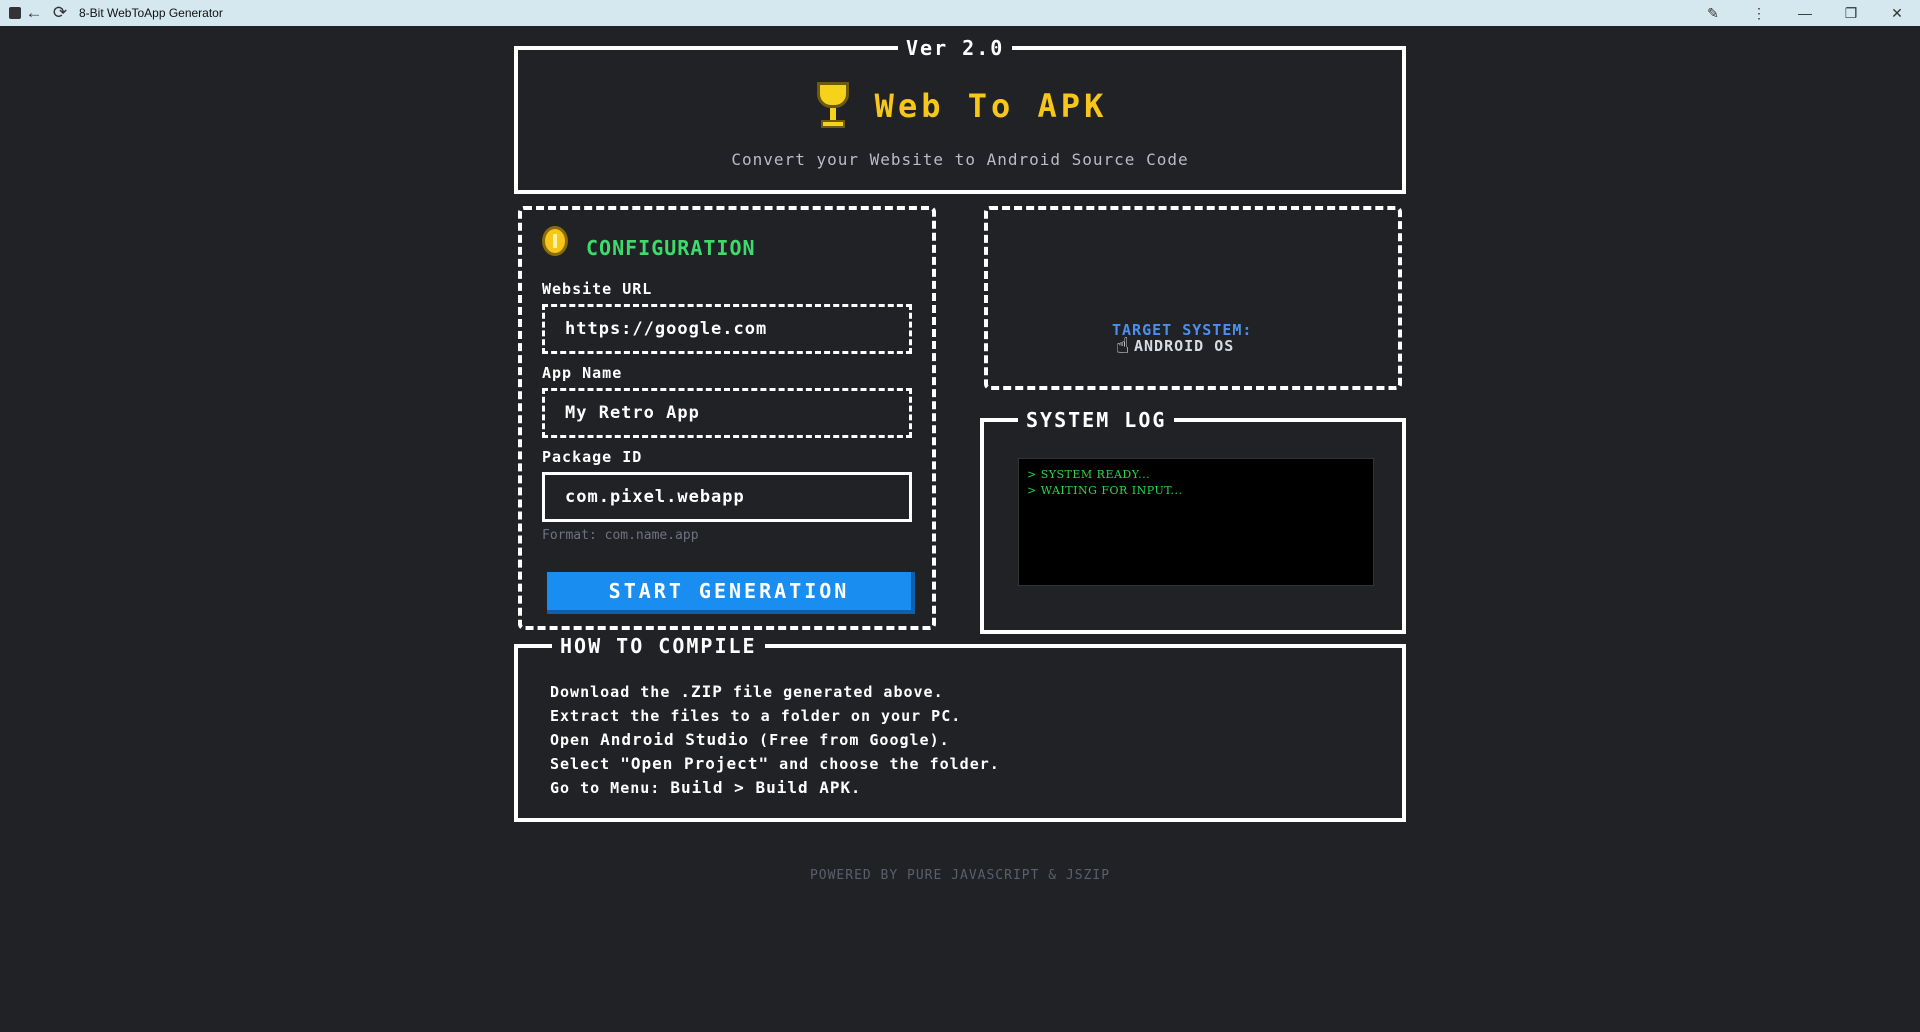 The width and height of the screenshot is (1920, 1032). What do you see at coordinates (555, 241) in the screenshot?
I see `coin-icon` at bounding box center [555, 241].